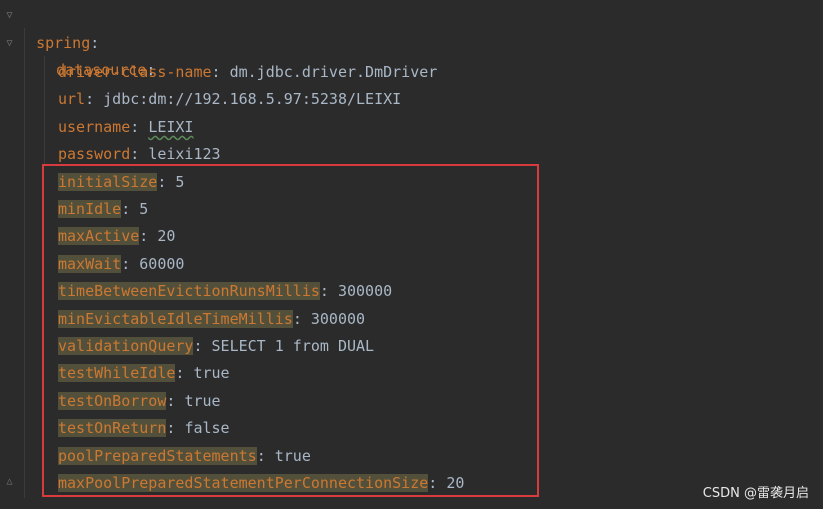 The height and width of the screenshot is (509, 823). I want to click on yaml-value: LEIXI, so click(171, 126).